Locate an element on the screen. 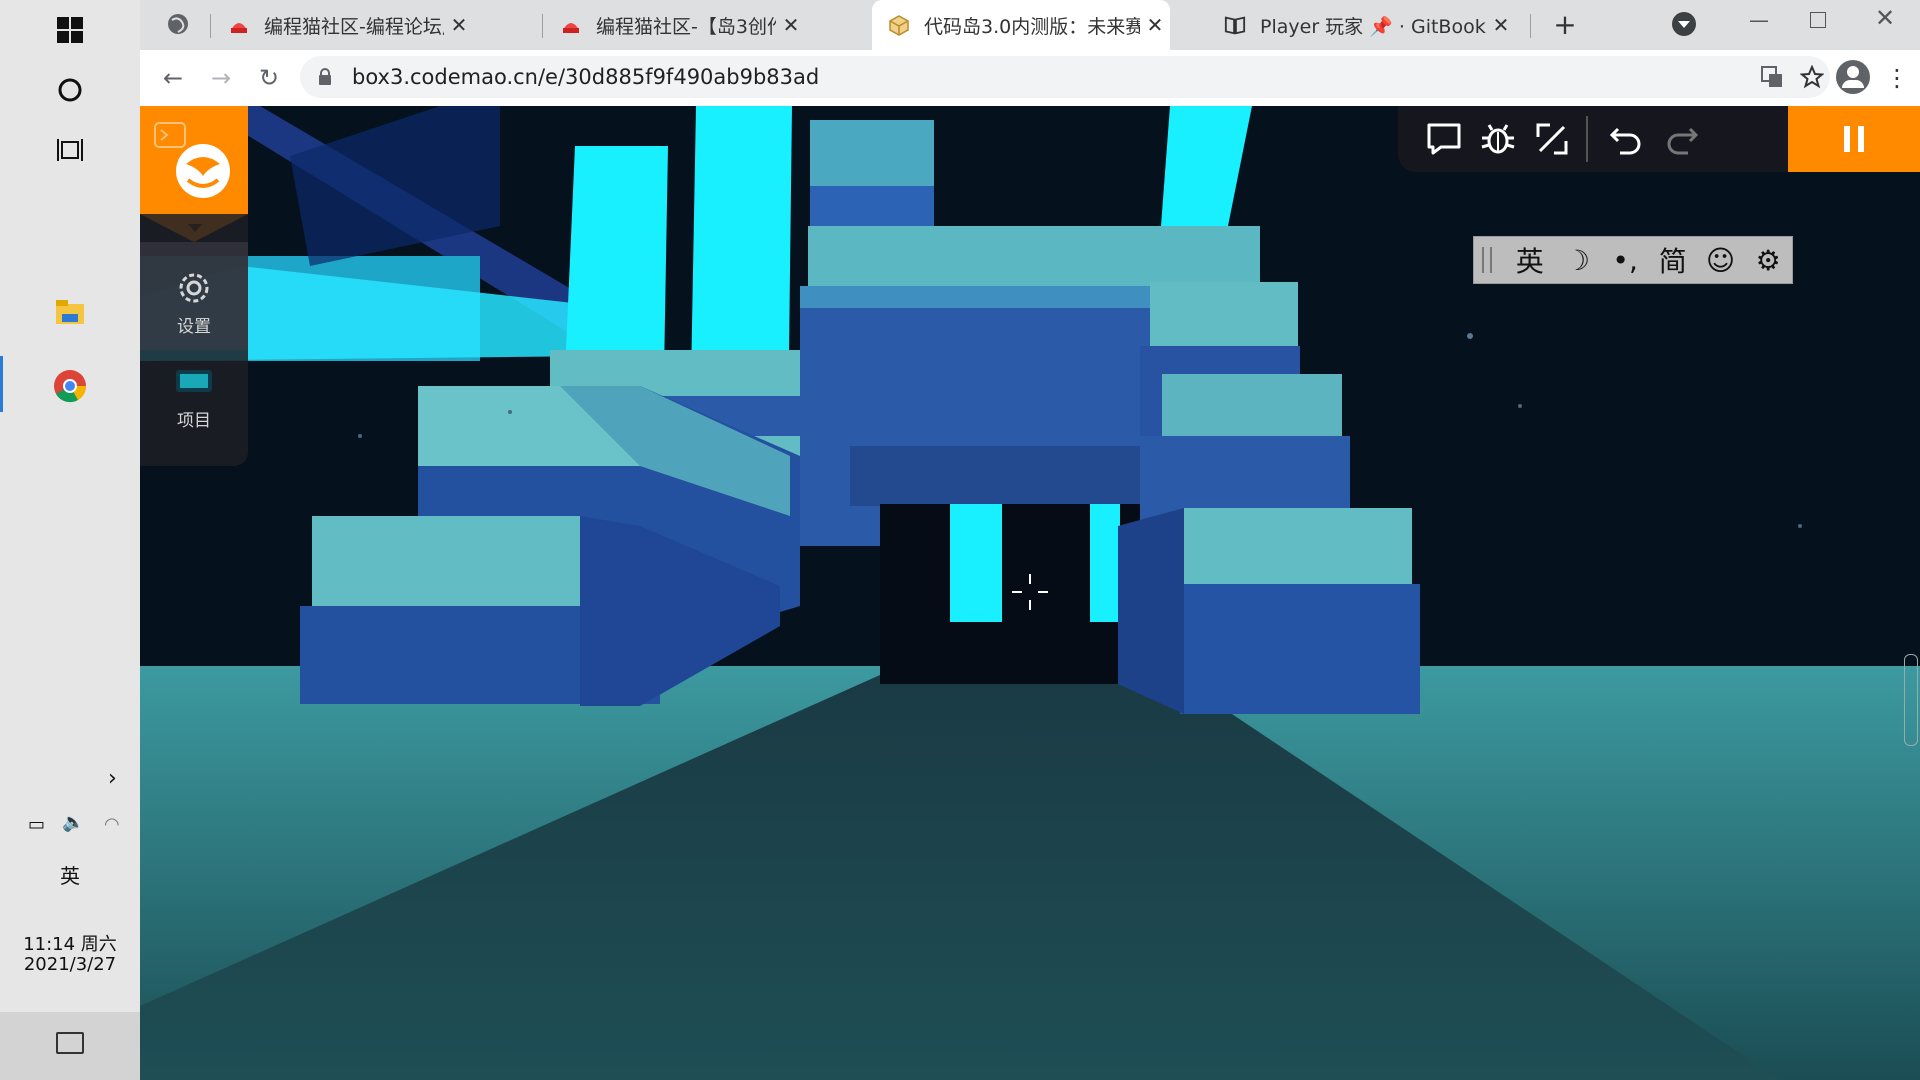 The height and width of the screenshot is (1080, 1920). chrome-button is located at coordinates (70, 386).